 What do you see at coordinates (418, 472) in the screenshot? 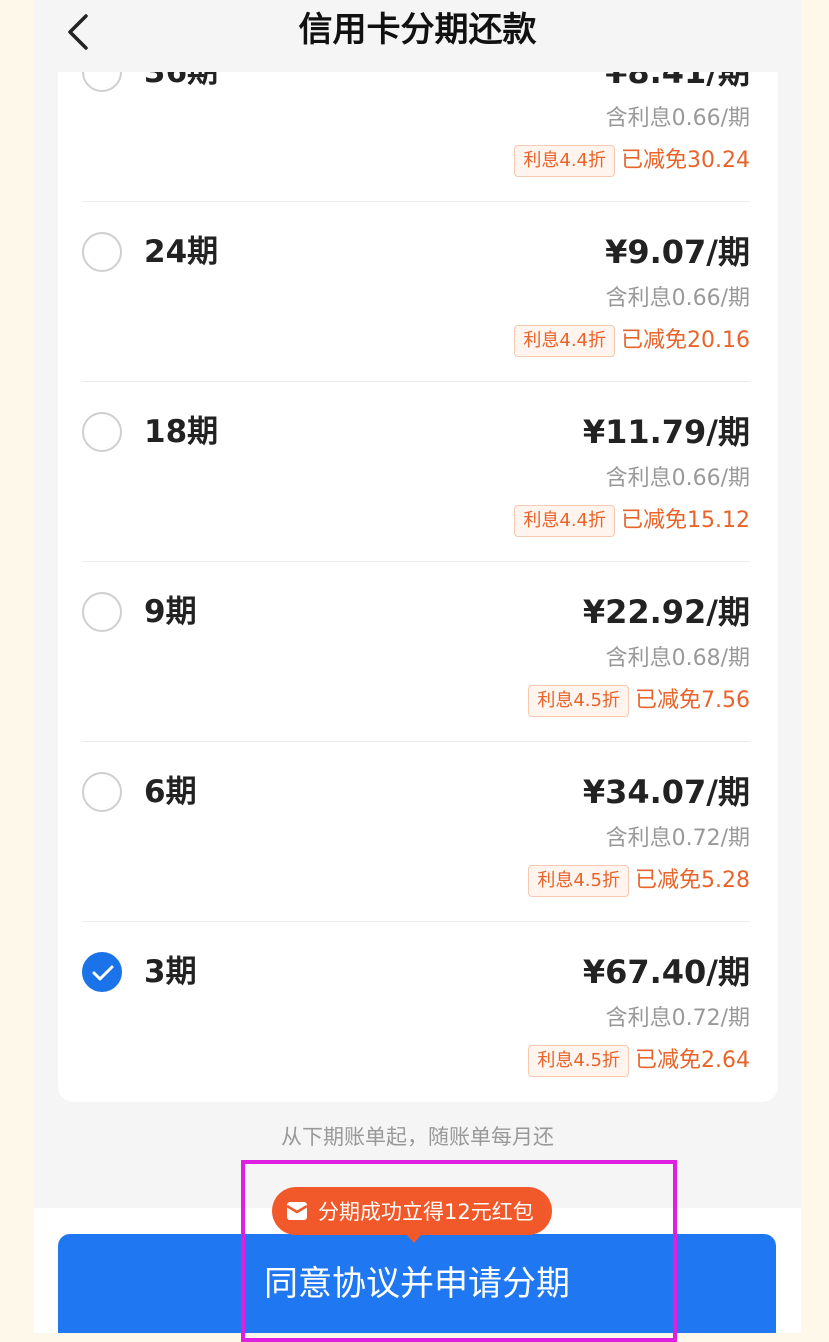
I see `option-row: 18期 ¥11.79/期 含利息0.66/期 利息4.4折 已减免15.12` at bounding box center [418, 472].